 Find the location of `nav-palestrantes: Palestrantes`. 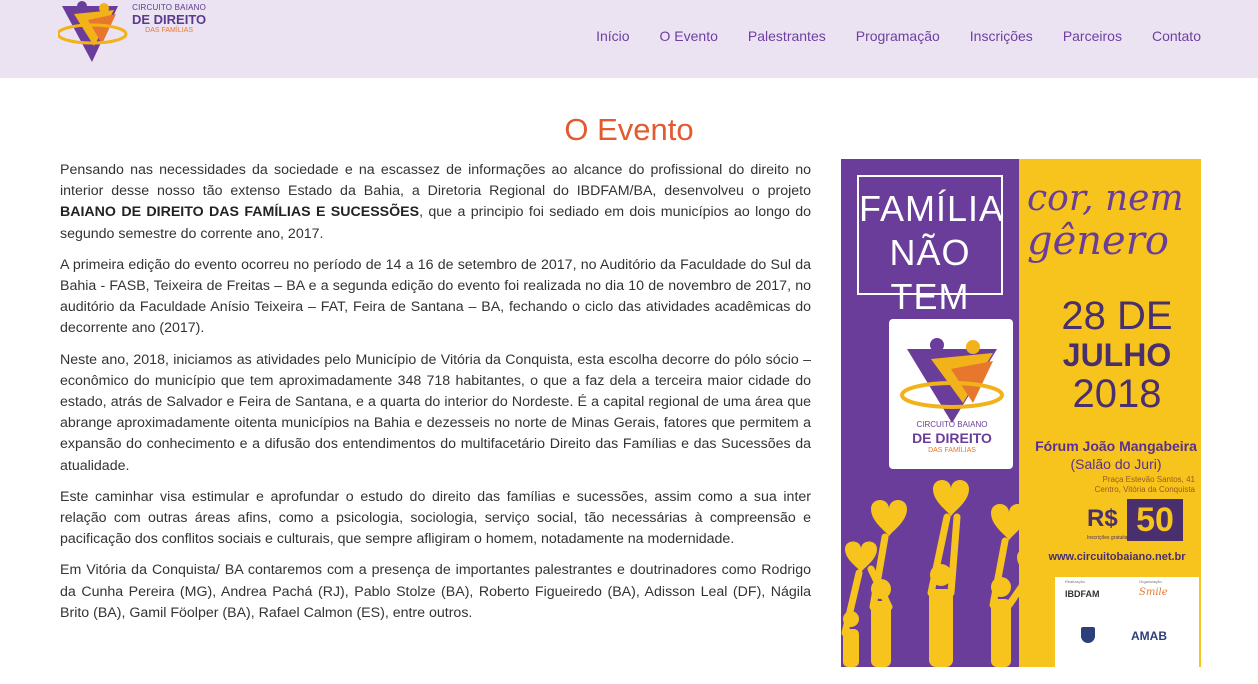

nav-palestrantes: Palestrantes is located at coordinates (787, 36).